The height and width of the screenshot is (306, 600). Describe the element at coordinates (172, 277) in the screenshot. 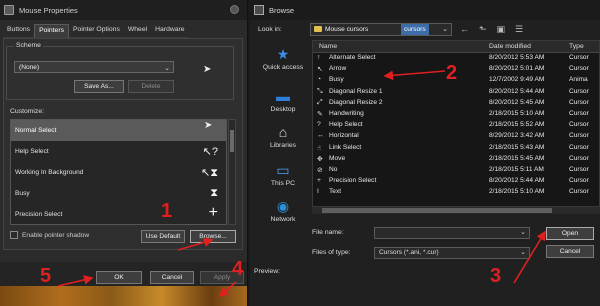

I see `cancel-button: Cancel` at that location.